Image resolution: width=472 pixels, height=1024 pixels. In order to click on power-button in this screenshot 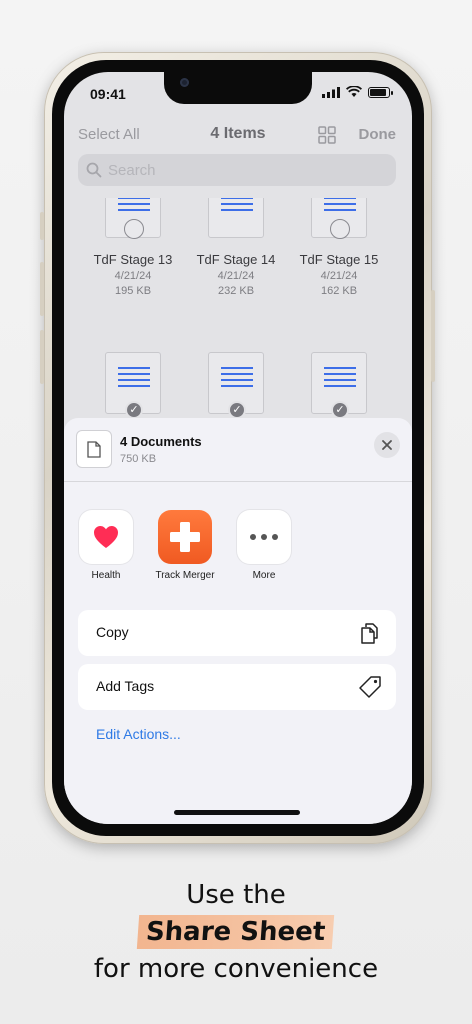, I will do `click(433, 336)`.